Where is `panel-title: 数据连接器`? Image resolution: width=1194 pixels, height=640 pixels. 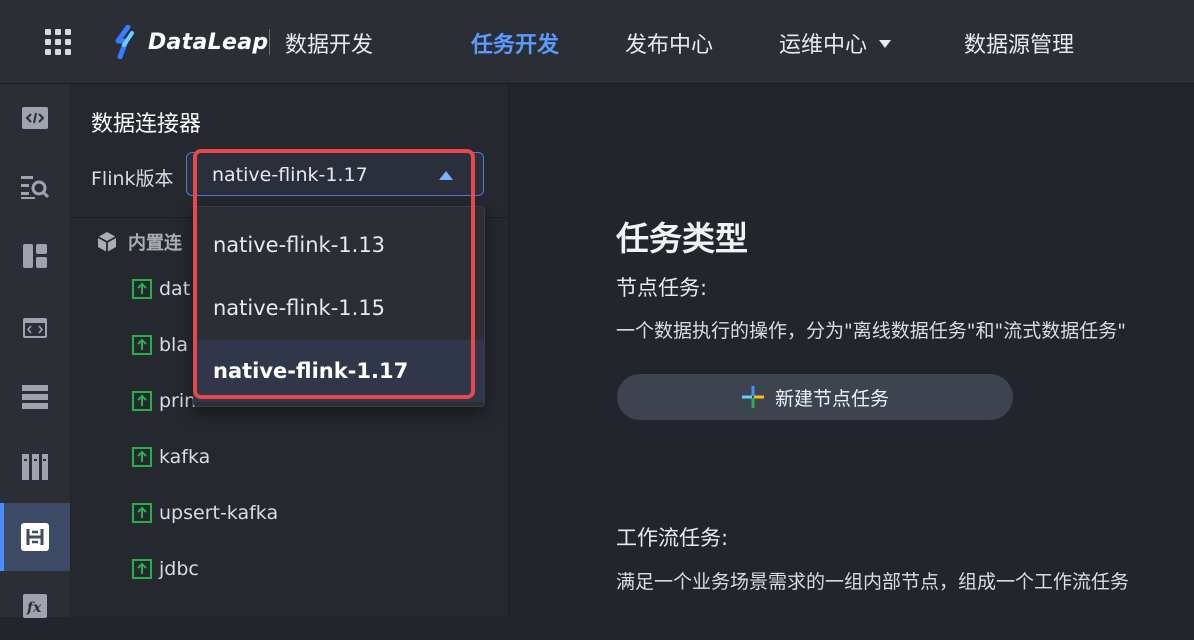 panel-title: 数据连接器 is located at coordinates (146, 124).